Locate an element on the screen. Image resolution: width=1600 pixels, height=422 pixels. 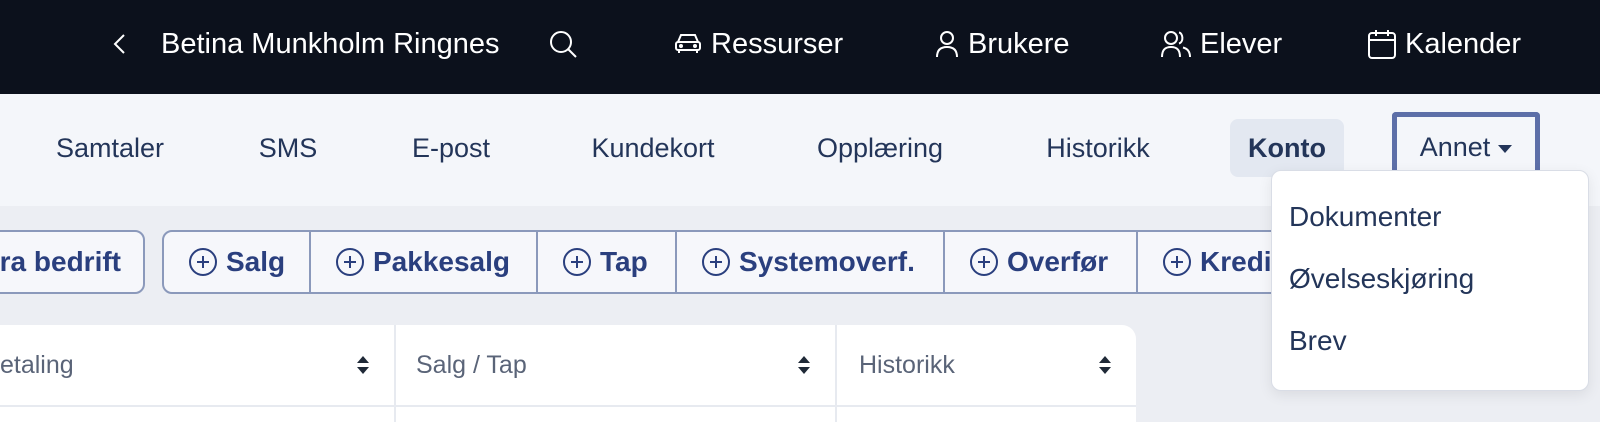
add-kredit-label: Kredi is located at coordinates (1236, 261).